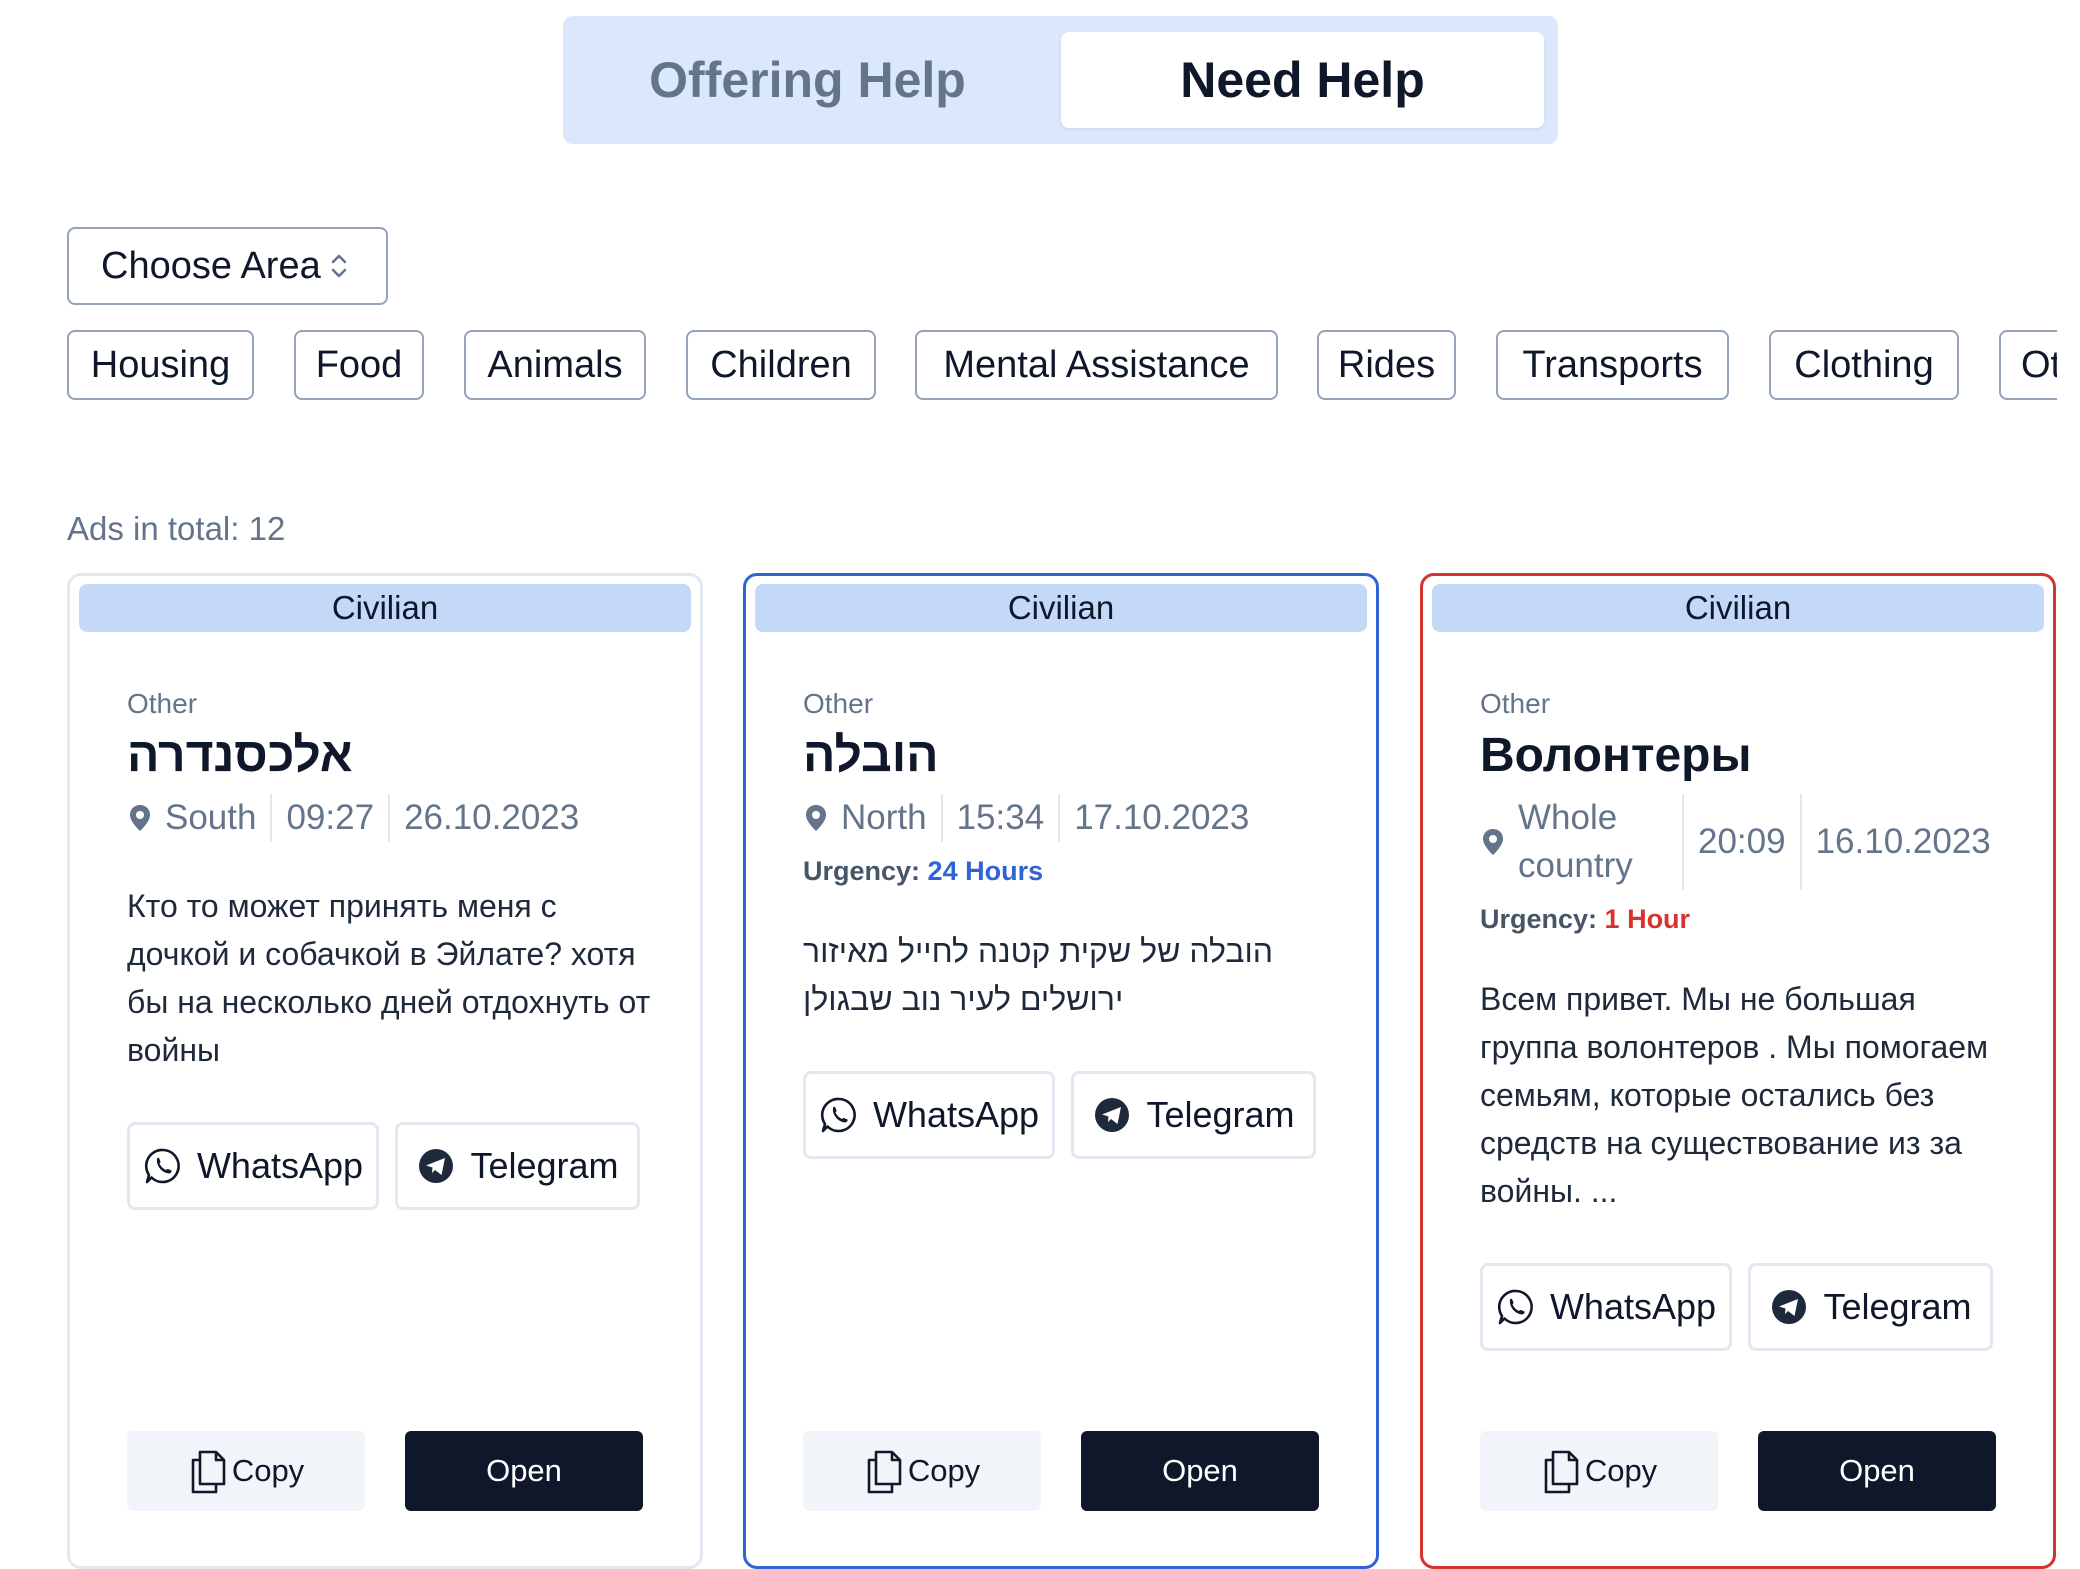 The image size is (2080, 1569). What do you see at coordinates (1575, 841) in the screenshot?
I see `ad-location: Whole country` at bounding box center [1575, 841].